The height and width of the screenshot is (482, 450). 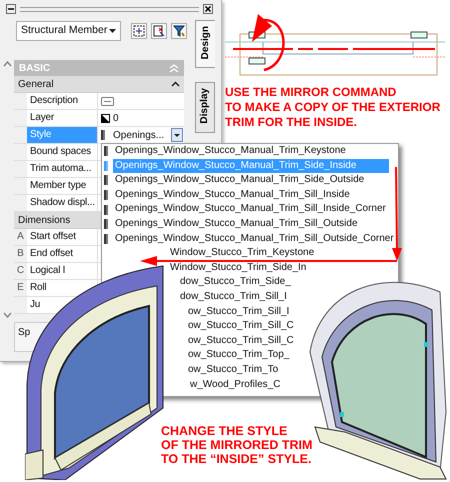 What do you see at coordinates (225, 151) in the screenshot?
I see `list-item: Openings_Window_Stucco_Manual_Trim_Keystone` at bounding box center [225, 151].